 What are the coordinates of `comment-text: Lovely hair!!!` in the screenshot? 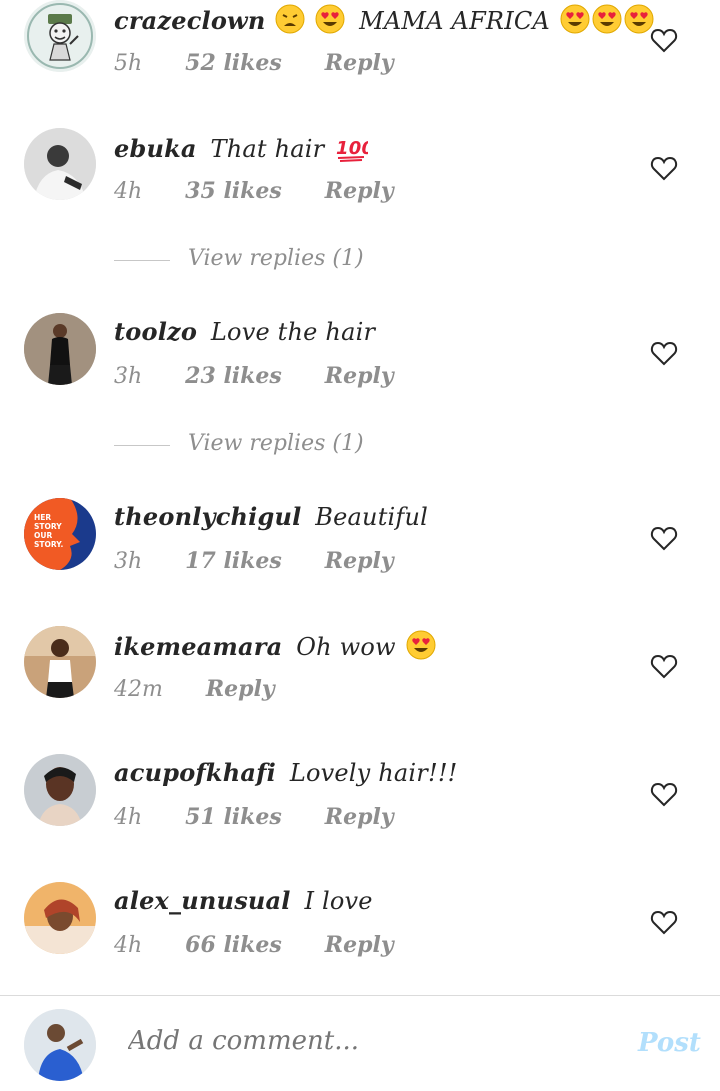 It's located at (373, 773).